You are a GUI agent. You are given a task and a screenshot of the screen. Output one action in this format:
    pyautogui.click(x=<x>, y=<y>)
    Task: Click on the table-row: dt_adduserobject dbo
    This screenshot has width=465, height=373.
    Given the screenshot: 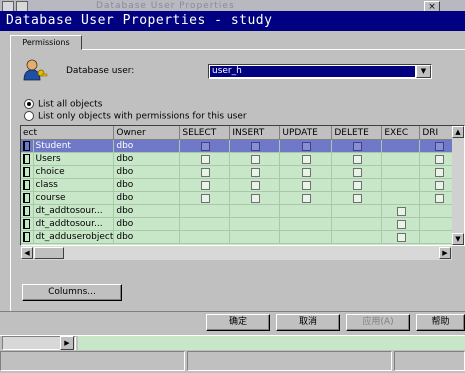 What is the action you would take?
    pyautogui.click(x=240, y=237)
    